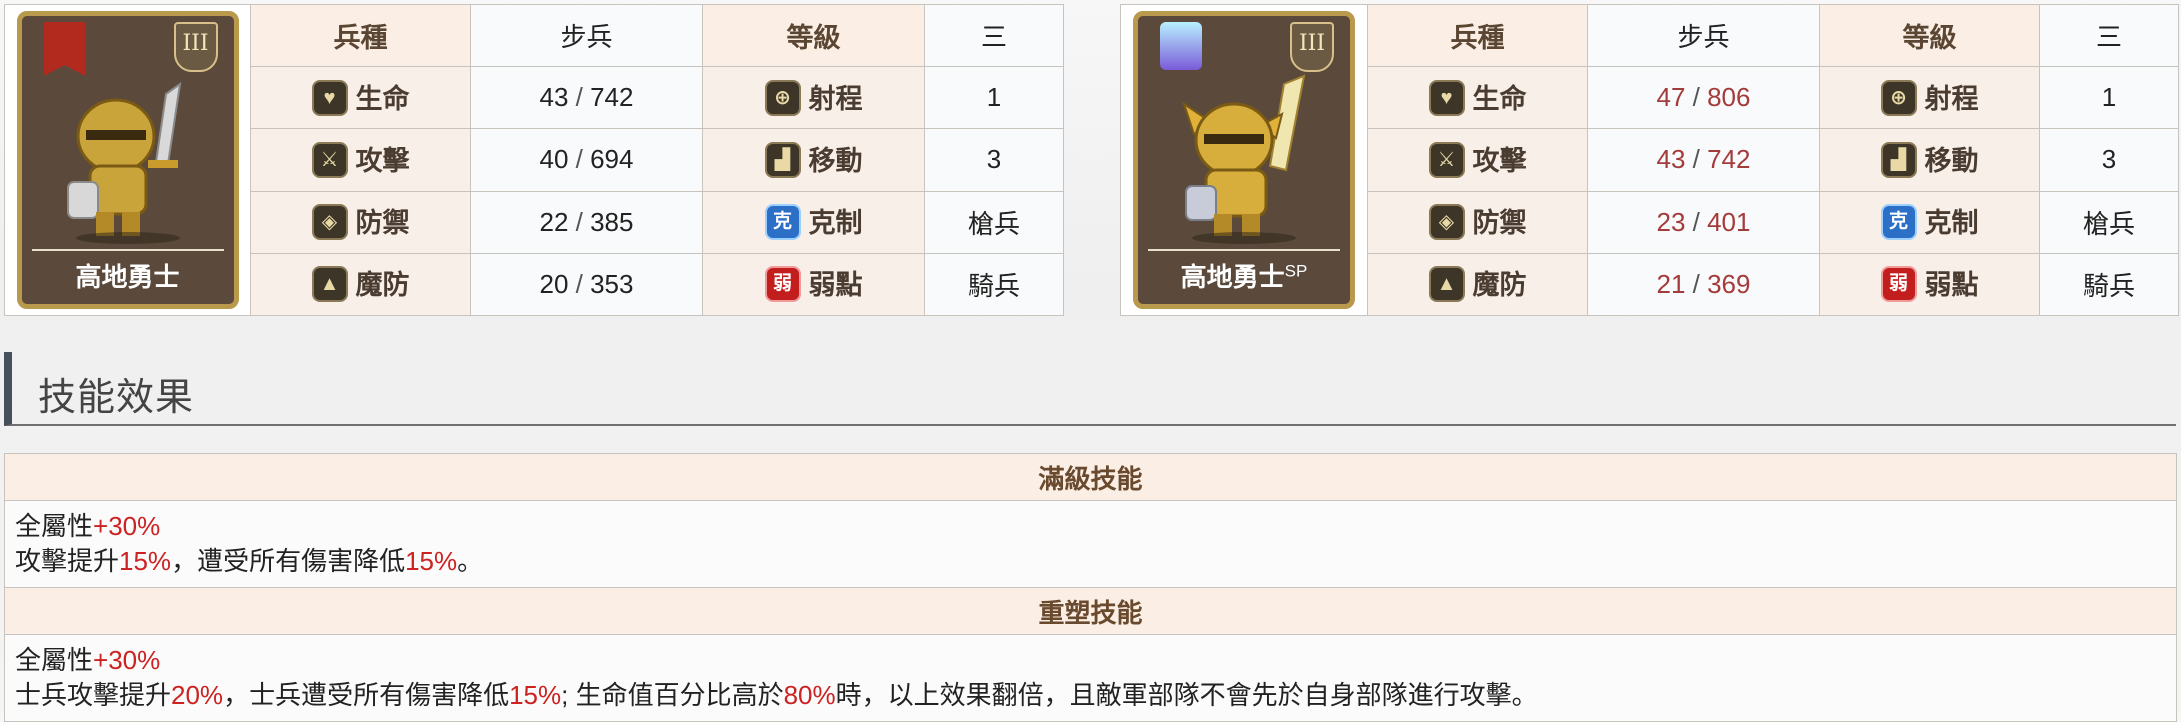 The height and width of the screenshot is (722, 2181). Describe the element at coordinates (1703, 222) in the screenshot. I see `stat-value-def: 23 / 401` at that location.